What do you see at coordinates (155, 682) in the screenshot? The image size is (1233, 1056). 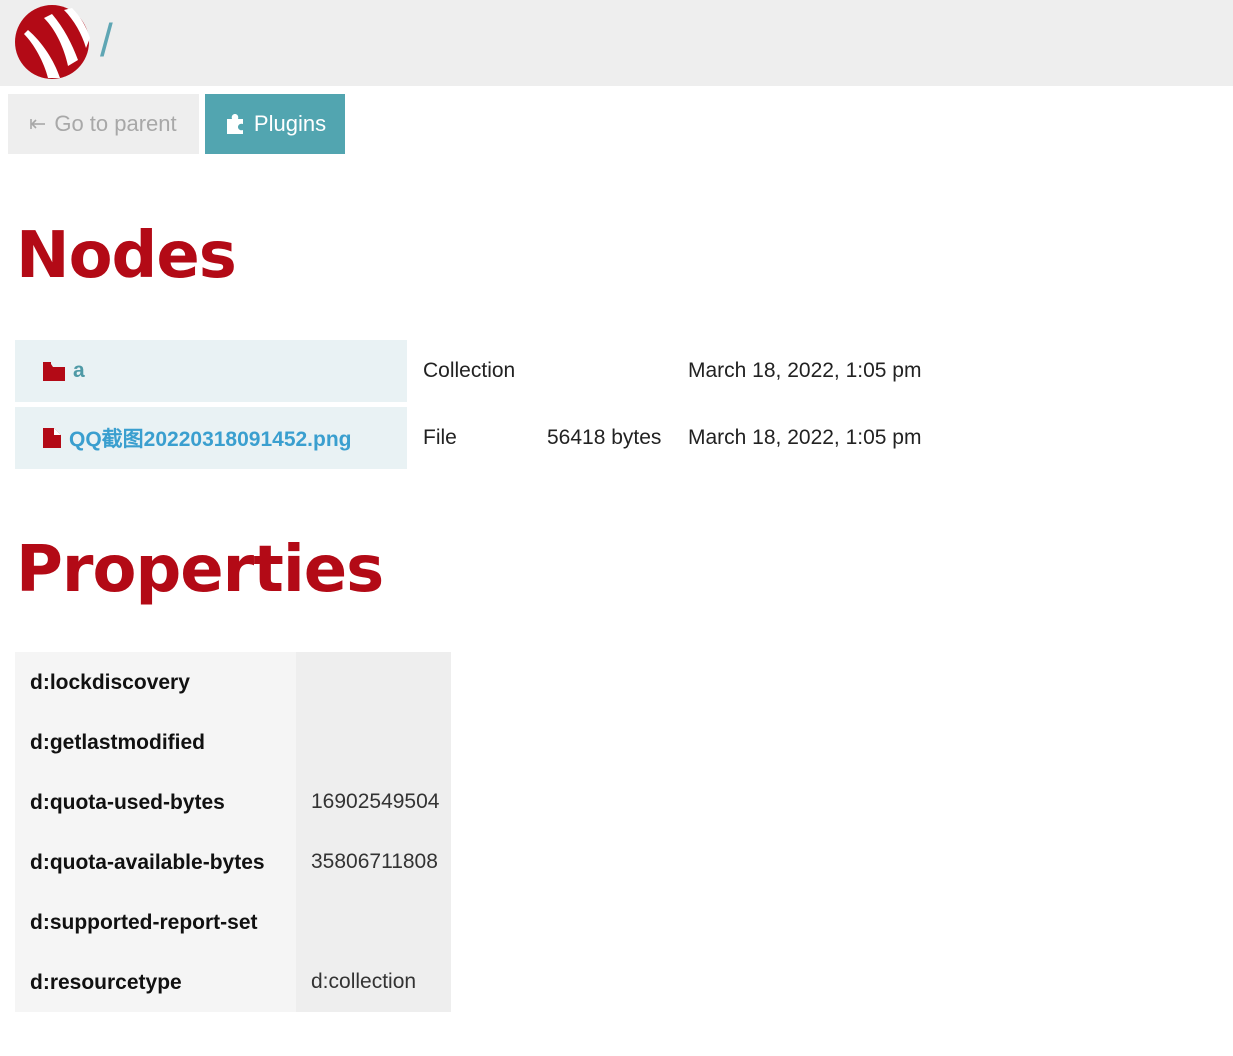 I see `property-name: d:lockdiscovery` at bounding box center [155, 682].